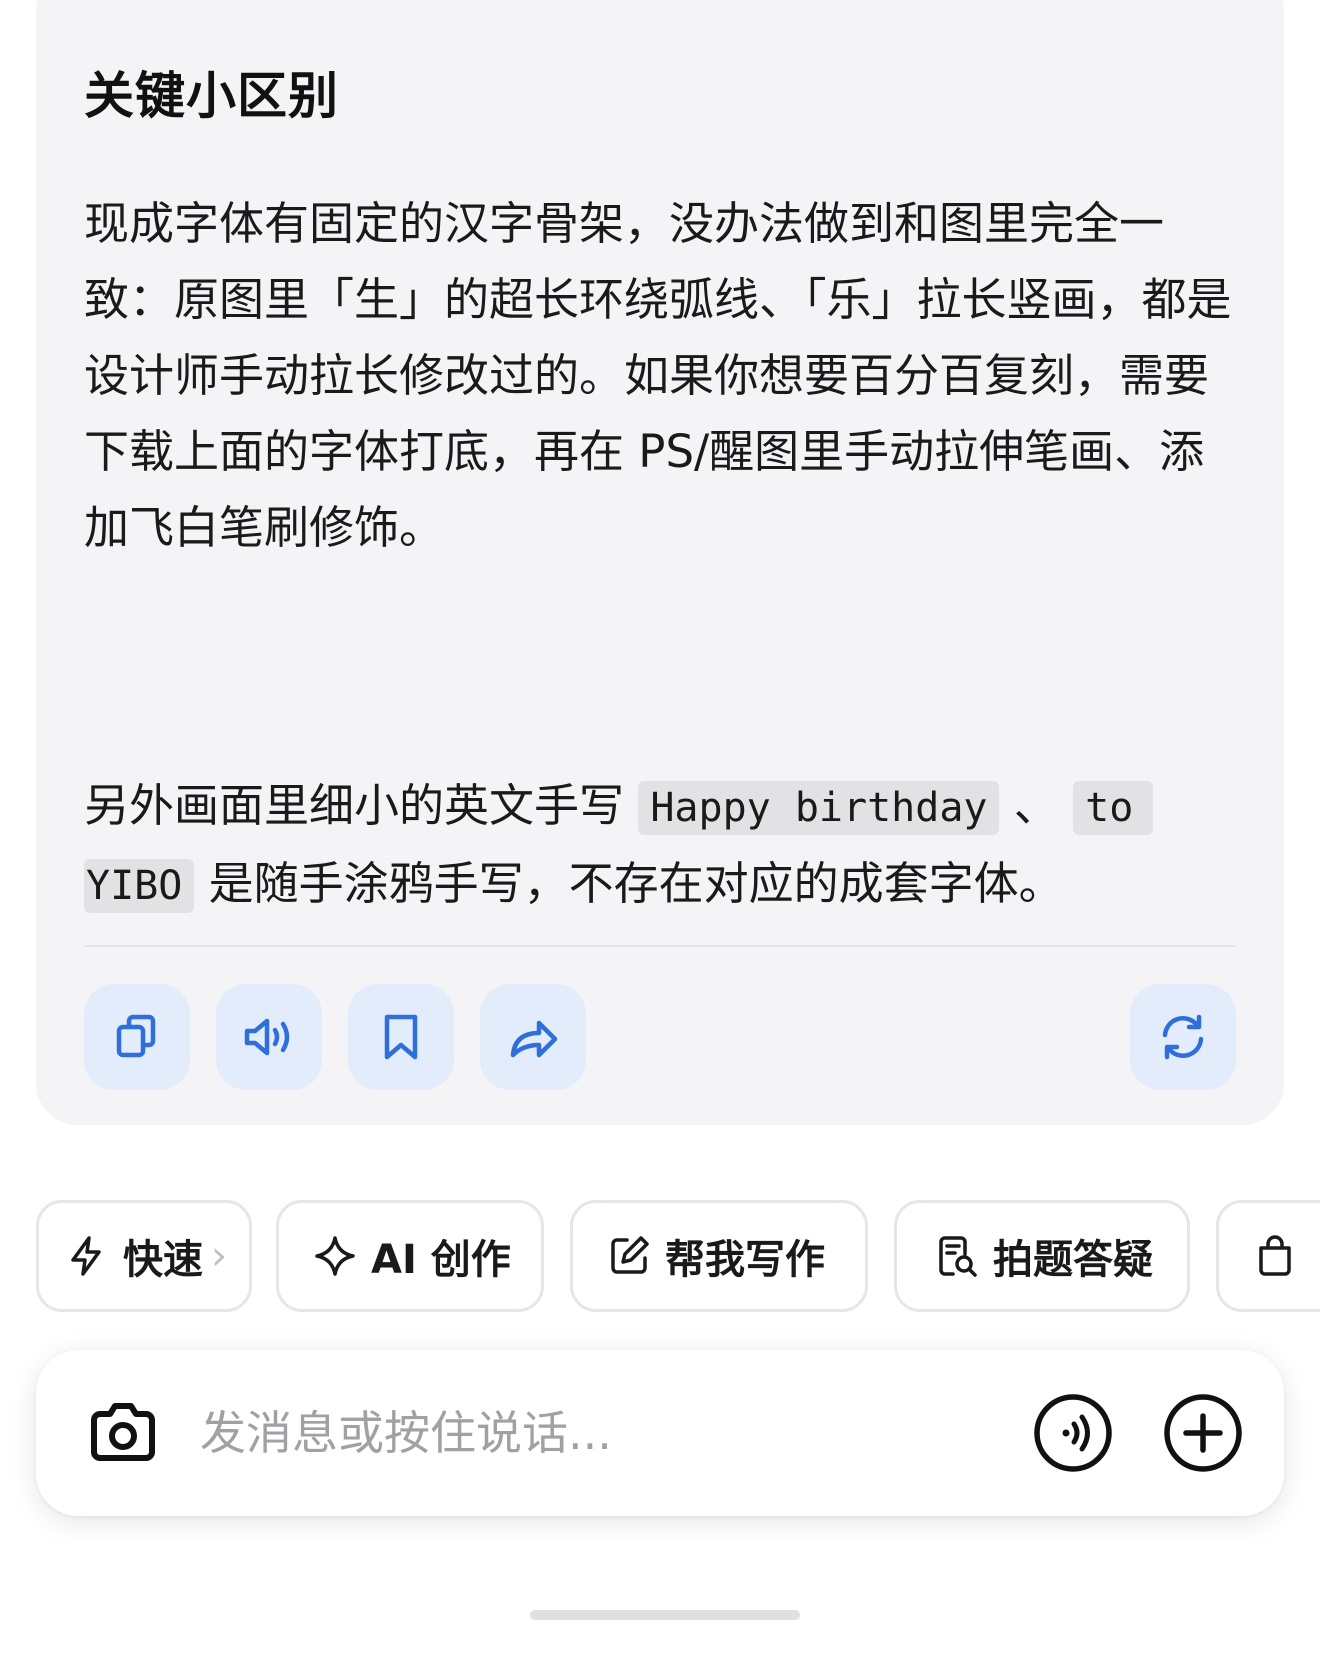 The width and height of the screenshot is (1320, 1654). Describe the element at coordinates (1073, 1260) in the screenshot. I see `chip-label: 拍题答疑` at that location.